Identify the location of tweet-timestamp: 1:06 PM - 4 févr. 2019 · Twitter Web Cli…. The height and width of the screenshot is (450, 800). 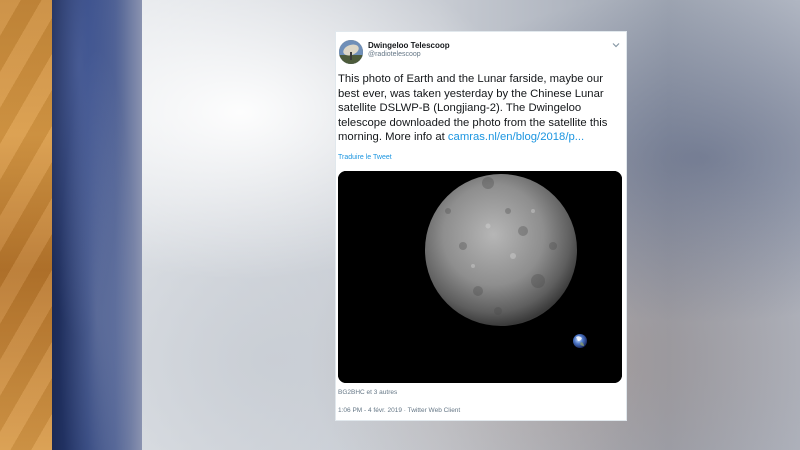
(399, 410).